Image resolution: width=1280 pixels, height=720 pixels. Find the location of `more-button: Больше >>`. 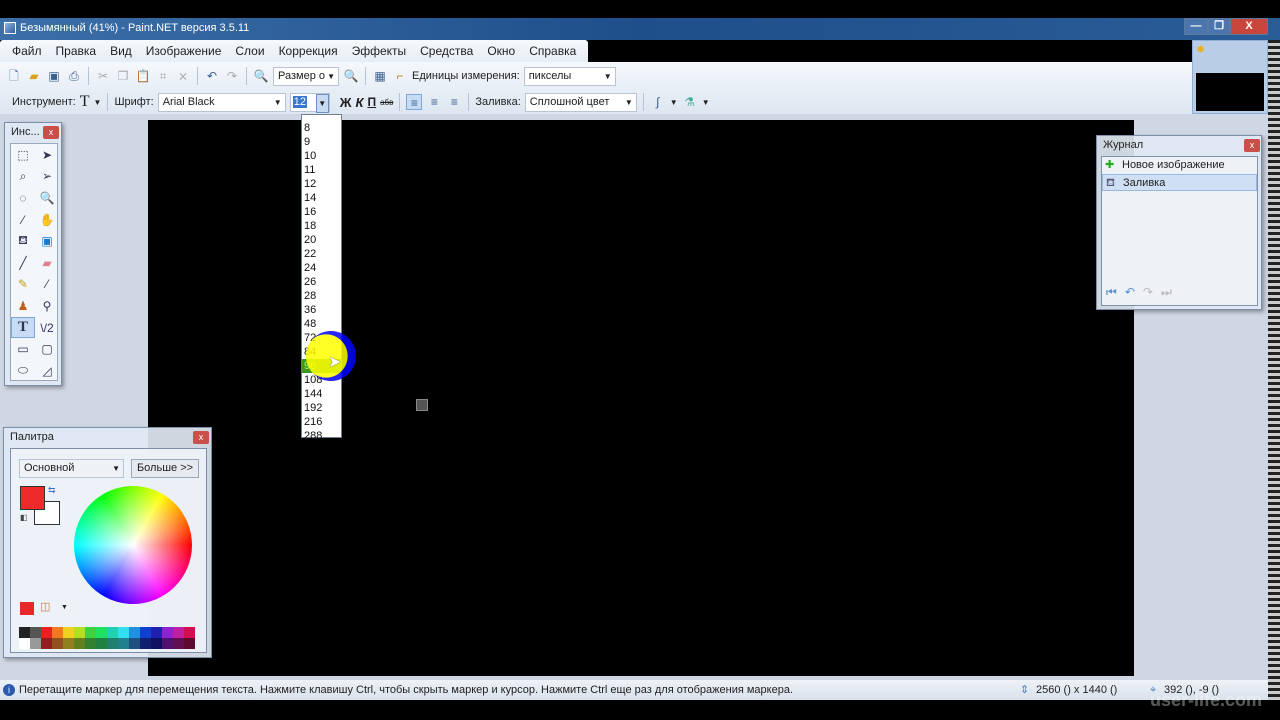

more-button: Больше >> is located at coordinates (165, 468).